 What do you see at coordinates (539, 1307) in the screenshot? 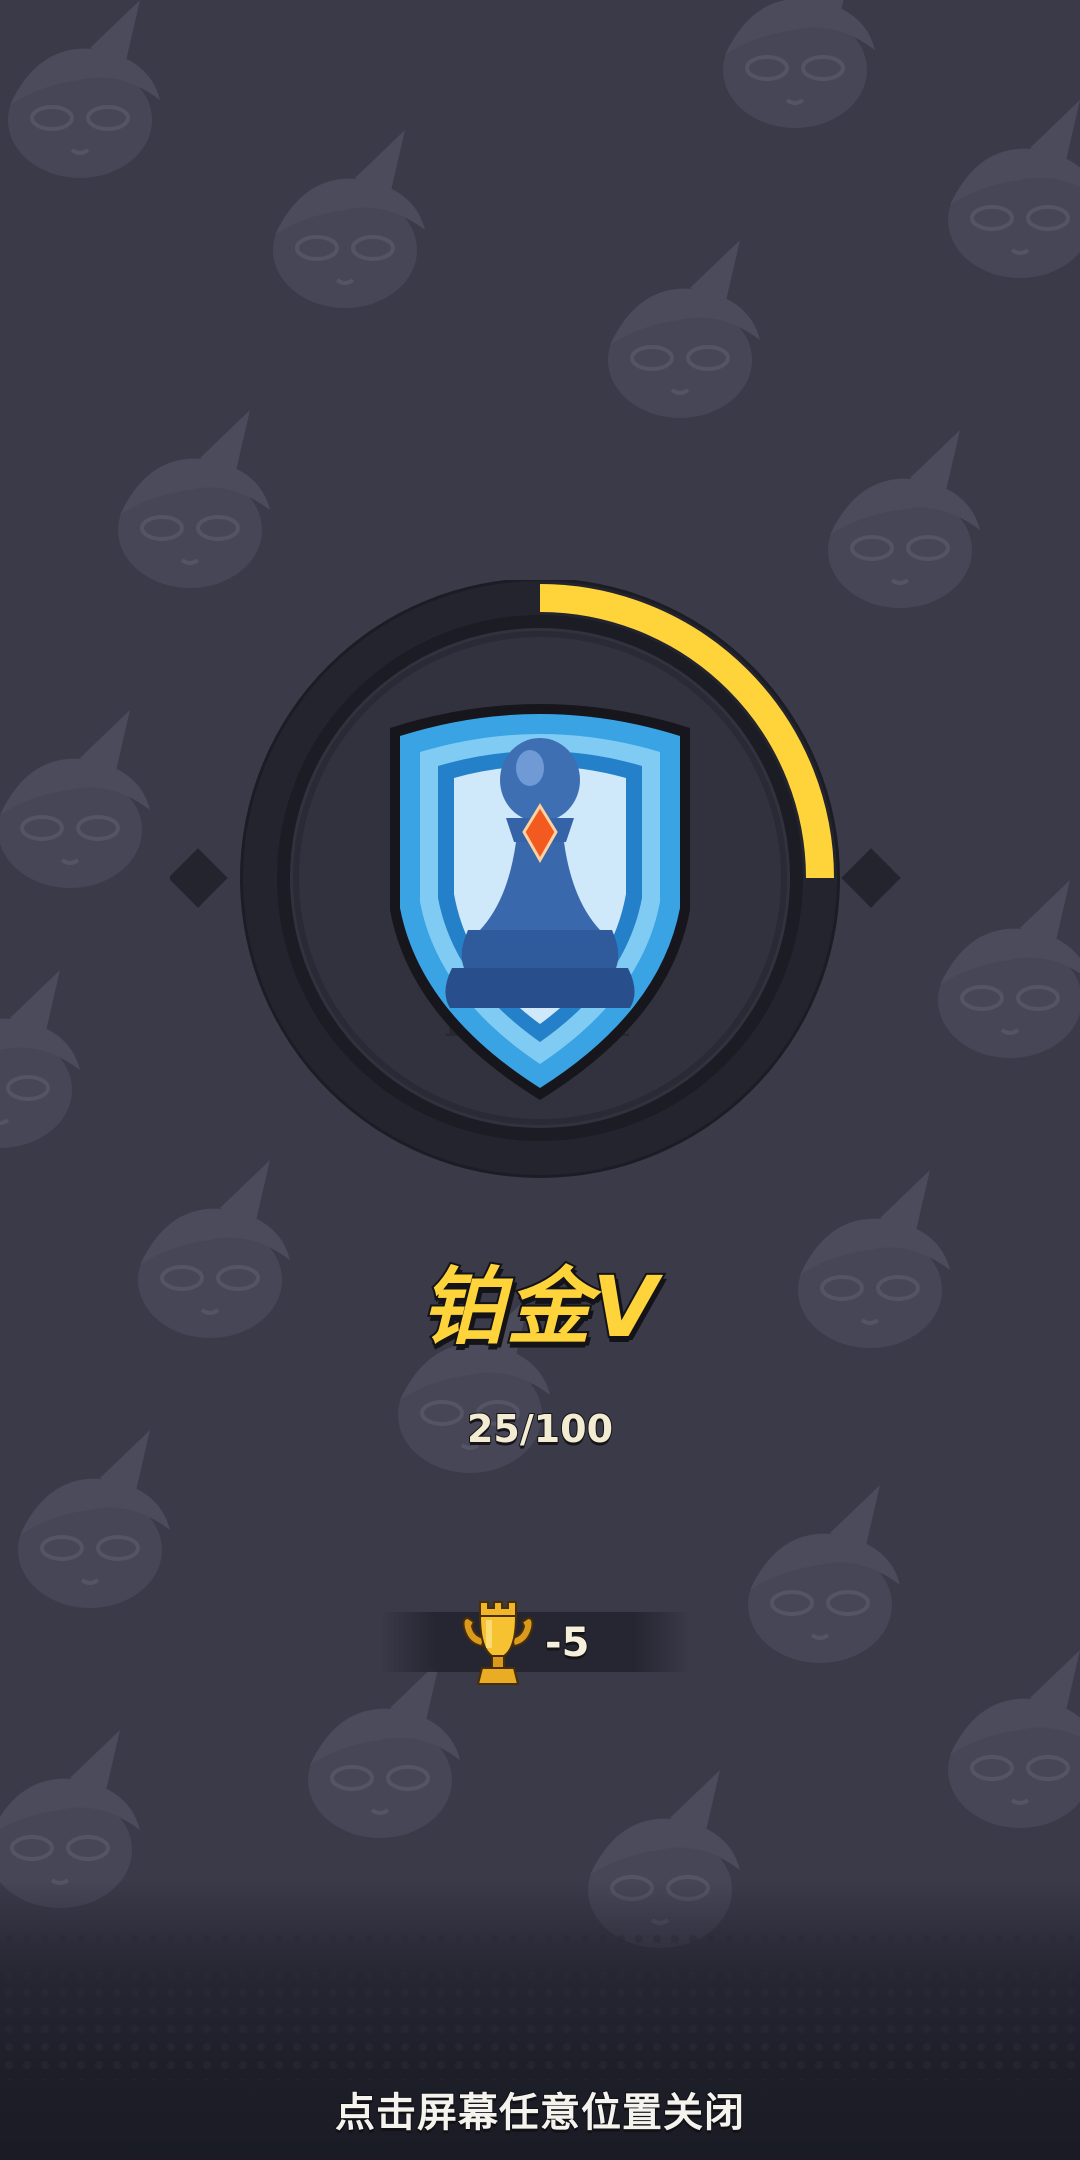
I see `rank-title: 铂金V` at bounding box center [539, 1307].